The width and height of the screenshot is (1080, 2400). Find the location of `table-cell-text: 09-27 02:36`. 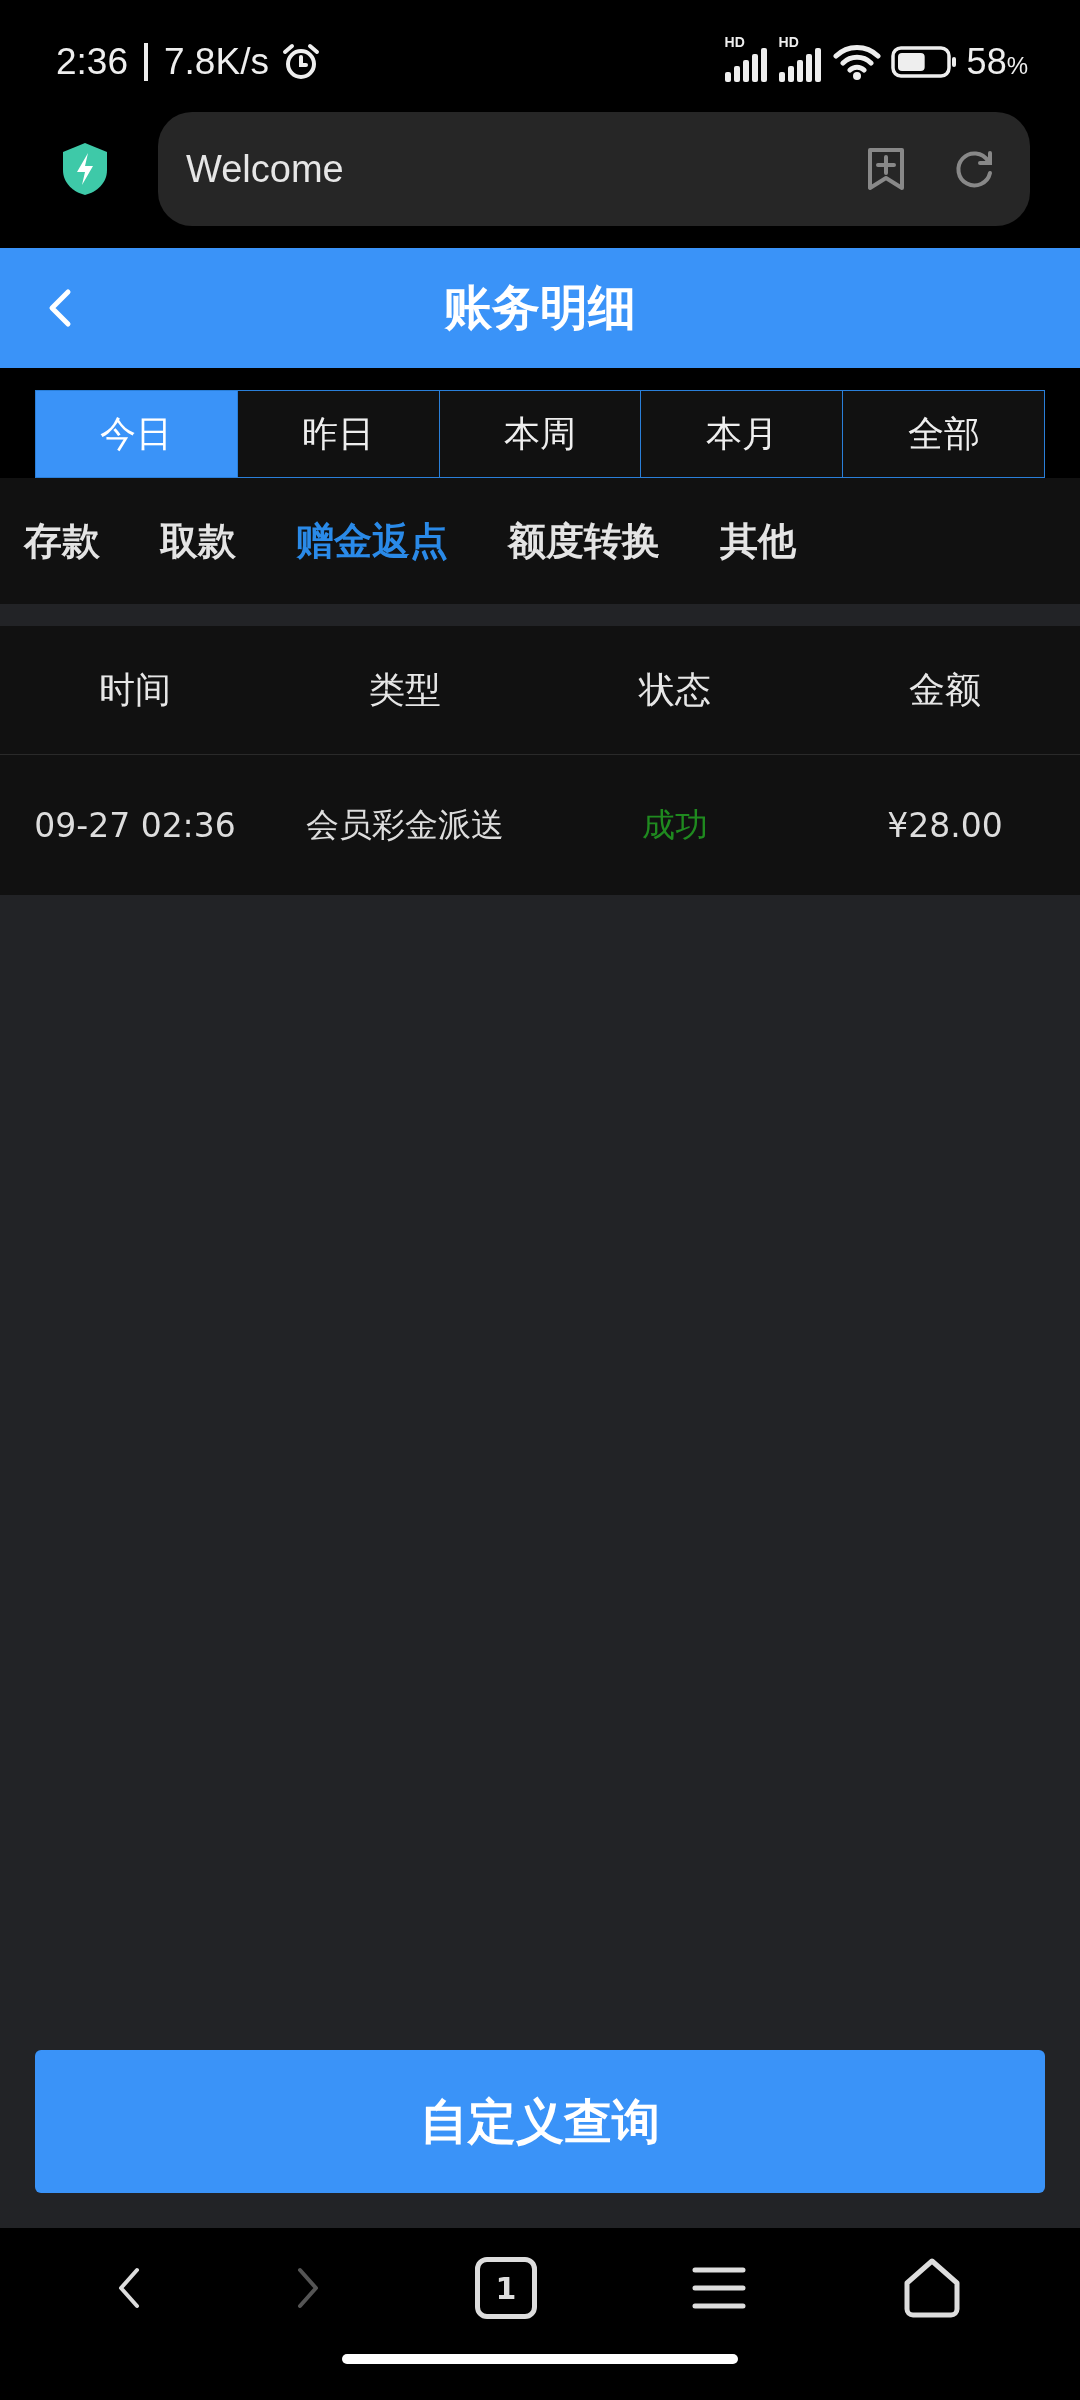

table-cell-text: 09-27 02:36 is located at coordinates (135, 825).